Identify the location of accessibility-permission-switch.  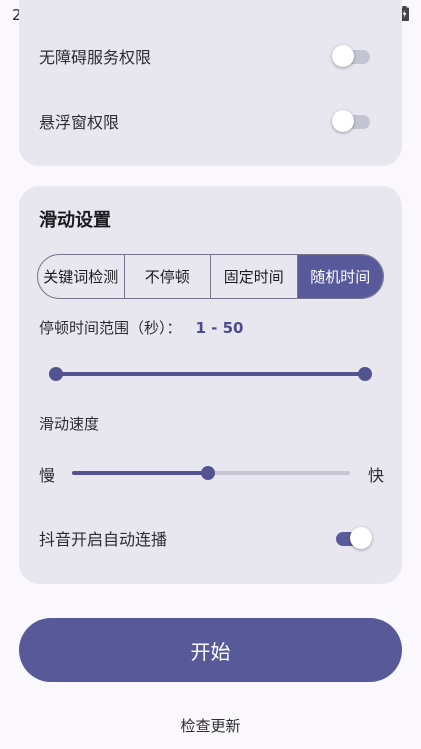
(352, 56).